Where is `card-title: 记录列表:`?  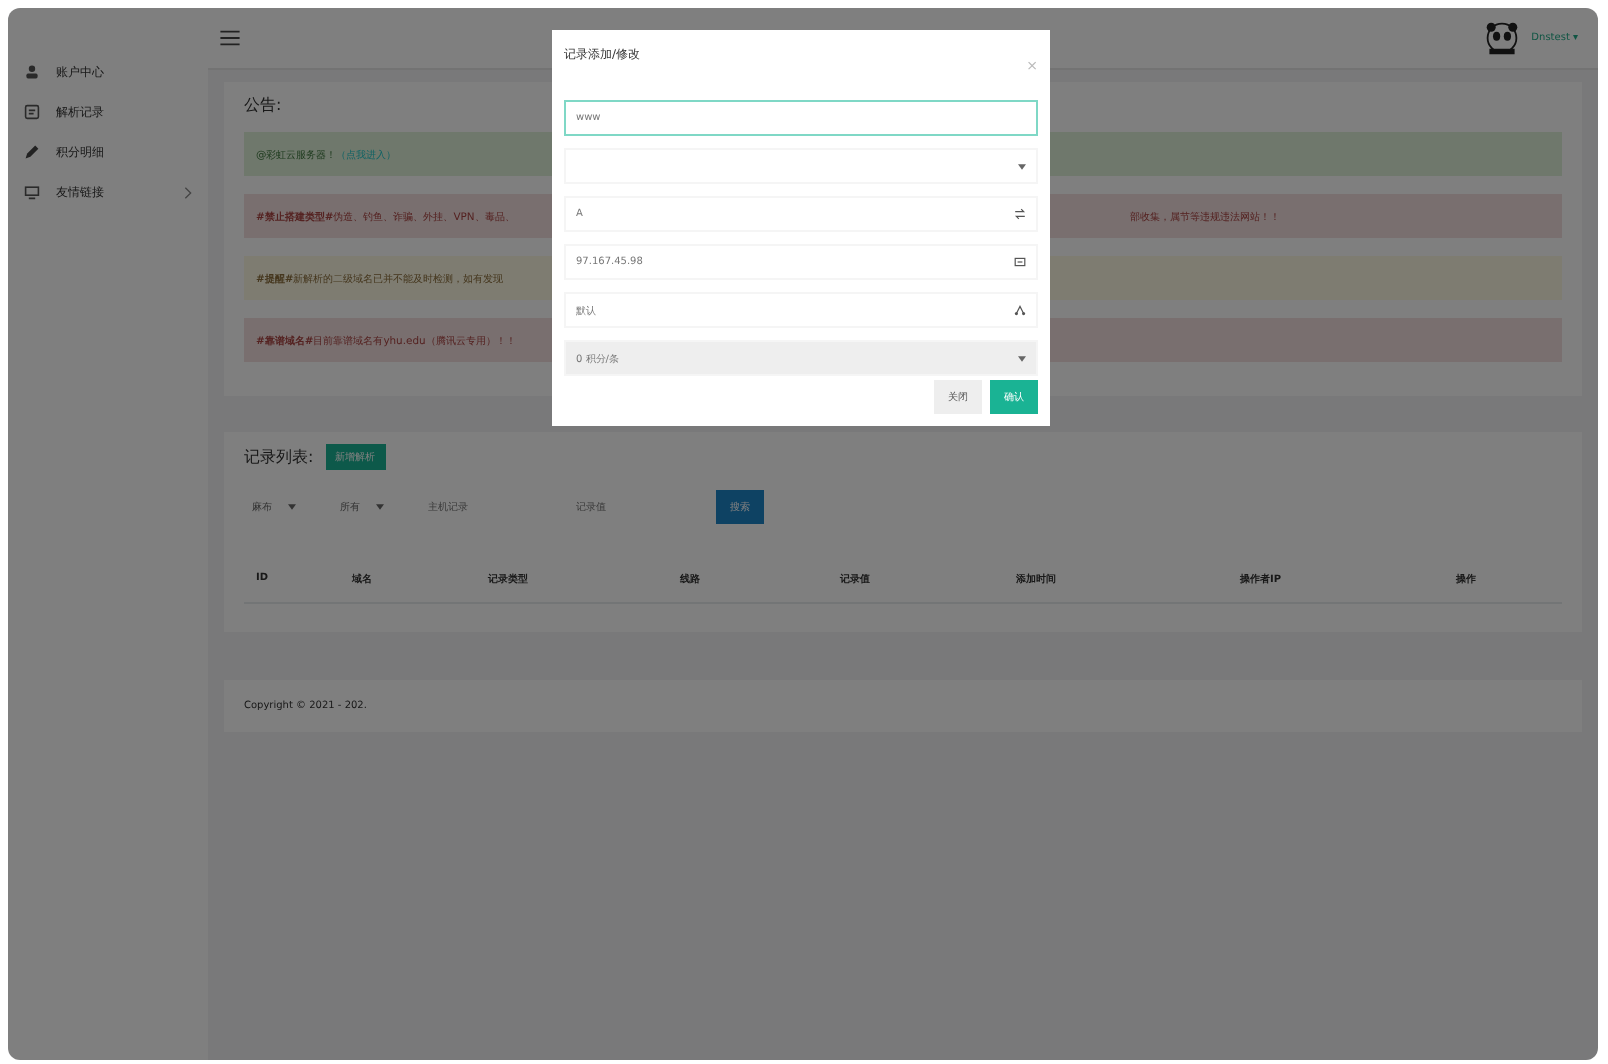
card-title: 记录列表: is located at coordinates (279, 457).